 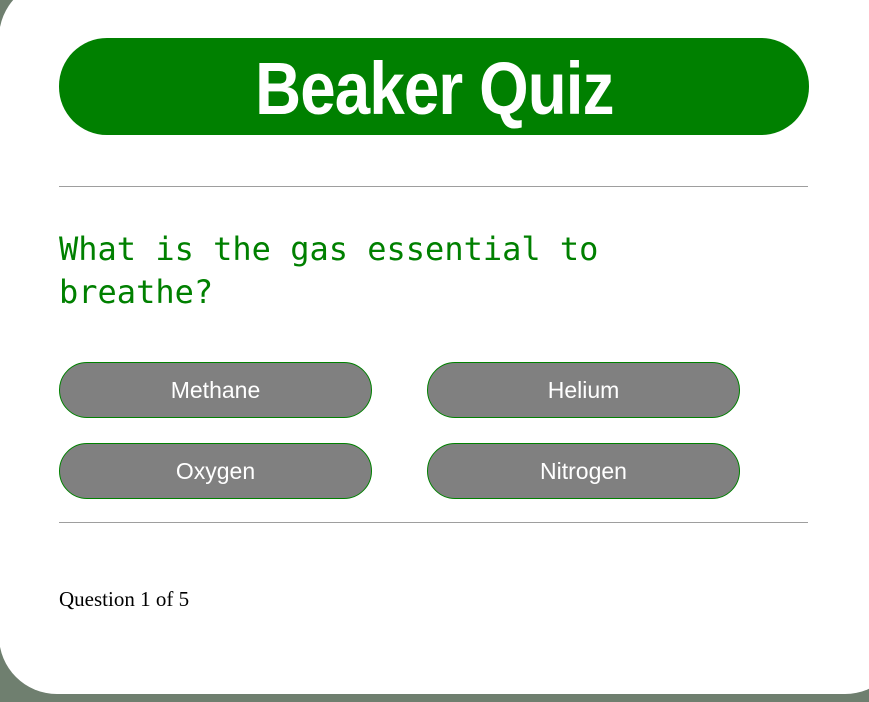 I want to click on question-text: What is the gas essential to breathe?, so click(x=329, y=270).